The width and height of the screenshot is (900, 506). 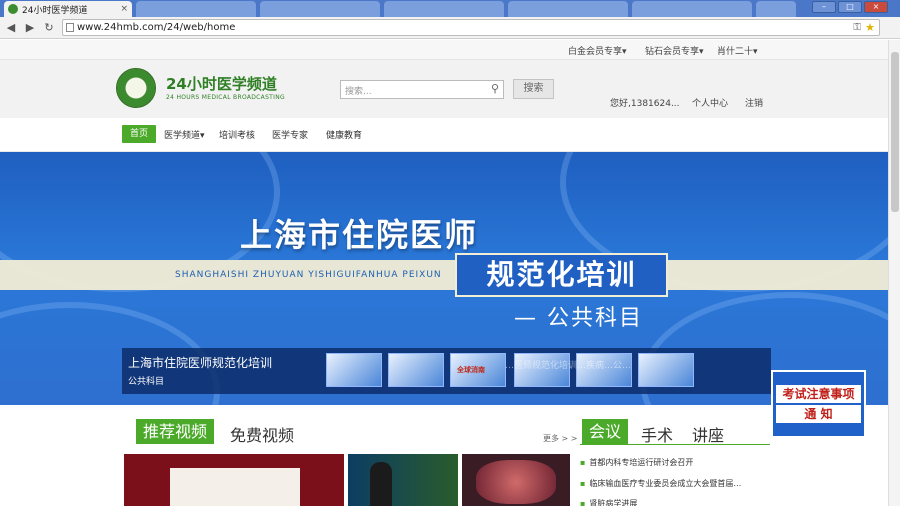 What do you see at coordinates (139, 134) in the screenshot?
I see `nav-item-home: 首页` at bounding box center [139, 134].